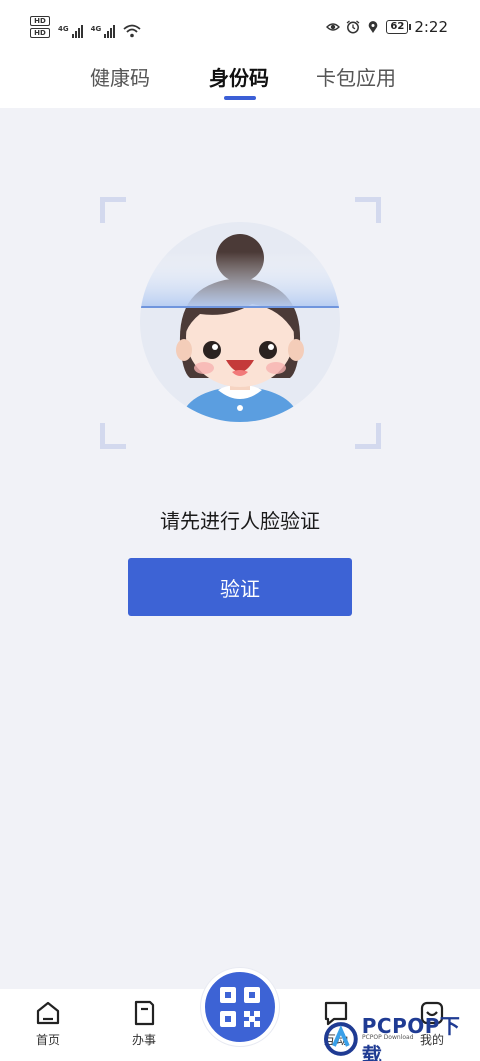 This screenshot has height=1061, width=480. Describe the element at coordinates (40, 33) in the screenshot. I see `hd-badge-2: HD` at that location.